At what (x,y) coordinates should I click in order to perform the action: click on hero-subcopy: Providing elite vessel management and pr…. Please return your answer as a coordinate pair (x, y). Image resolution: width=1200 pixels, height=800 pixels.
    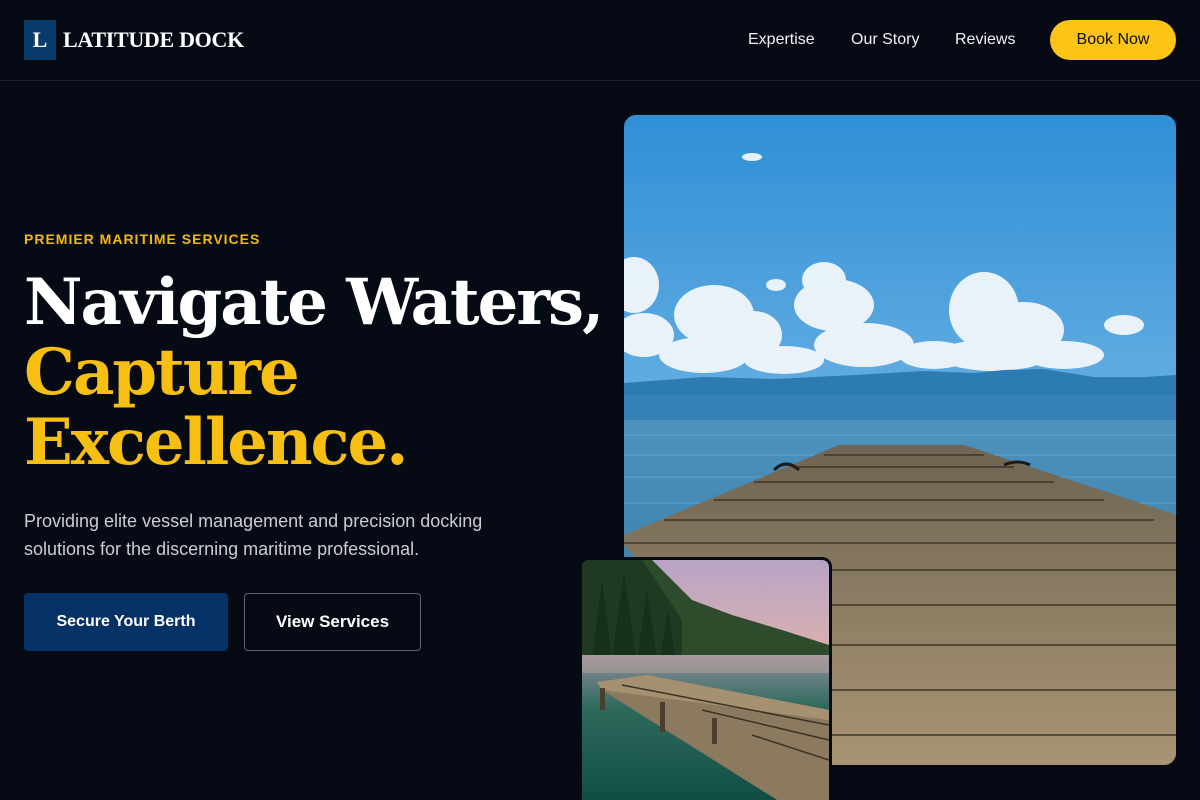
    Looking at the image, I should click on (253, 535).